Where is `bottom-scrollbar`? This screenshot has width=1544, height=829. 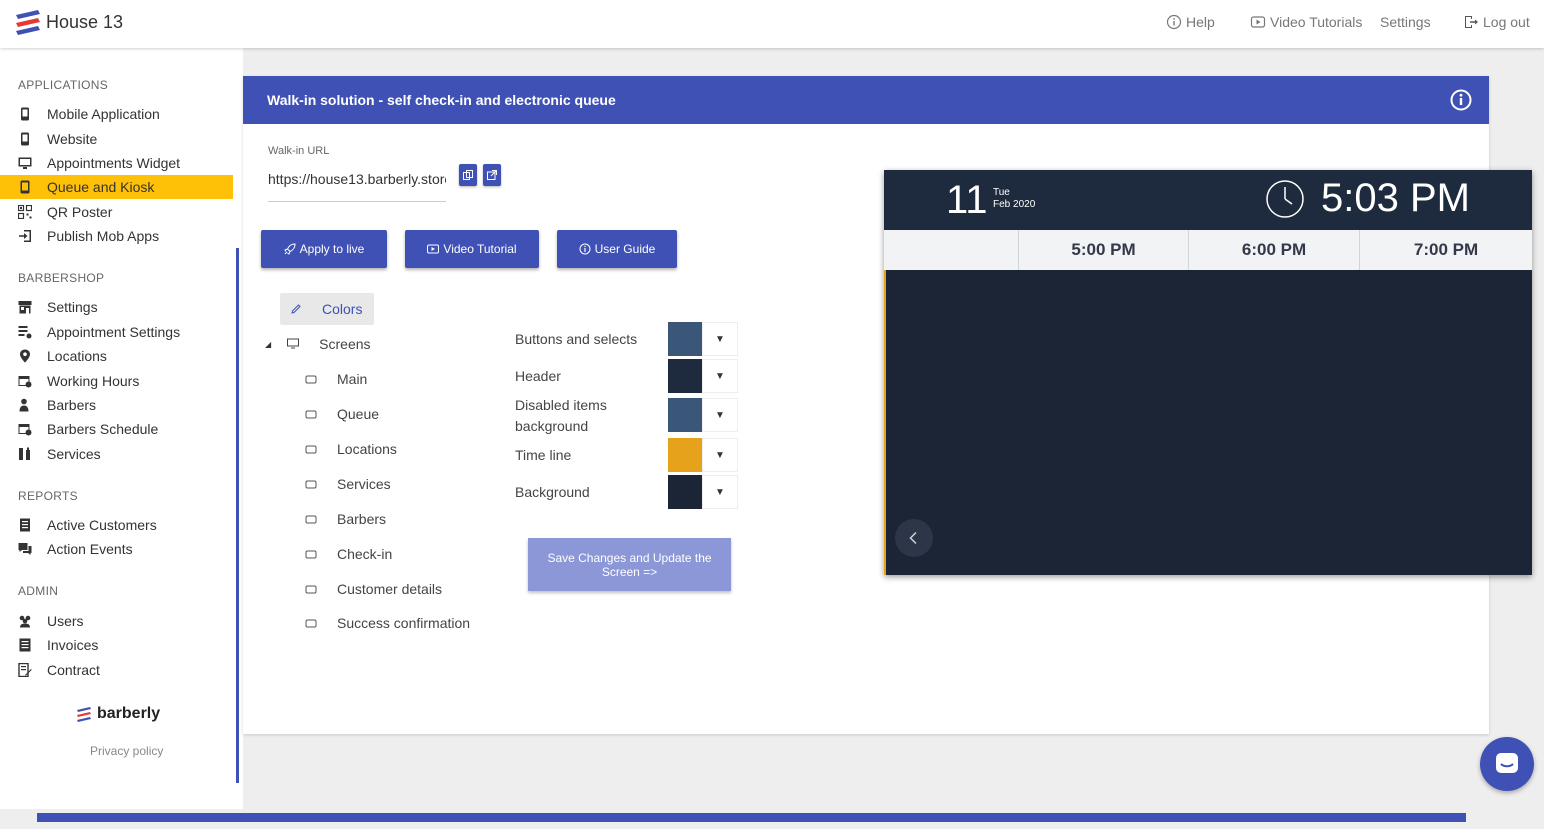 bottom-scrollbar is located at coordinates (751, 817).